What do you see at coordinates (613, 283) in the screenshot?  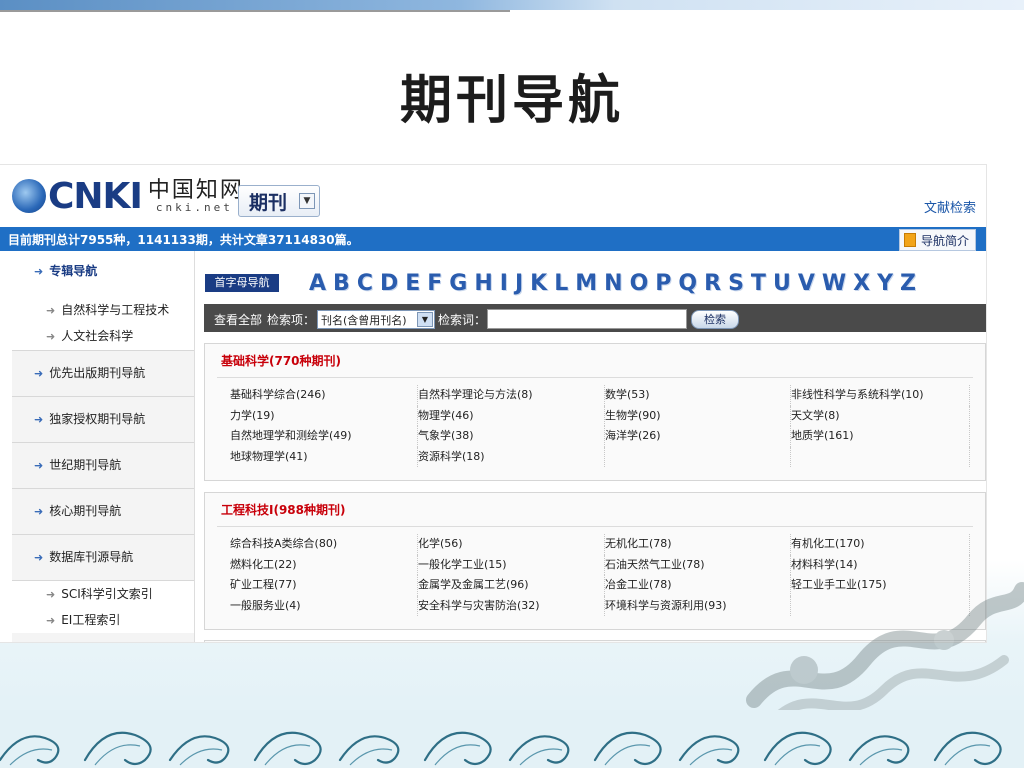 I see `alphabet-letter-n: N` at bounding box center [613, 283].